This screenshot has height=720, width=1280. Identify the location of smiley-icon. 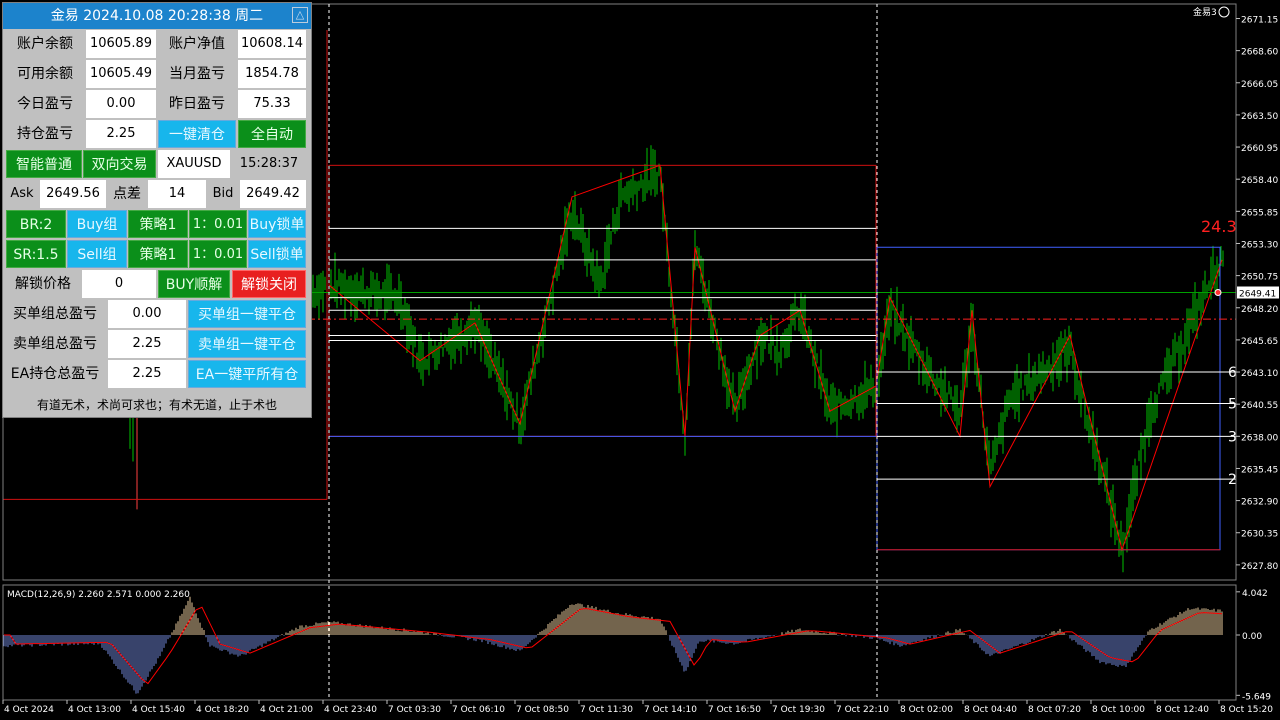
(1224, 12).